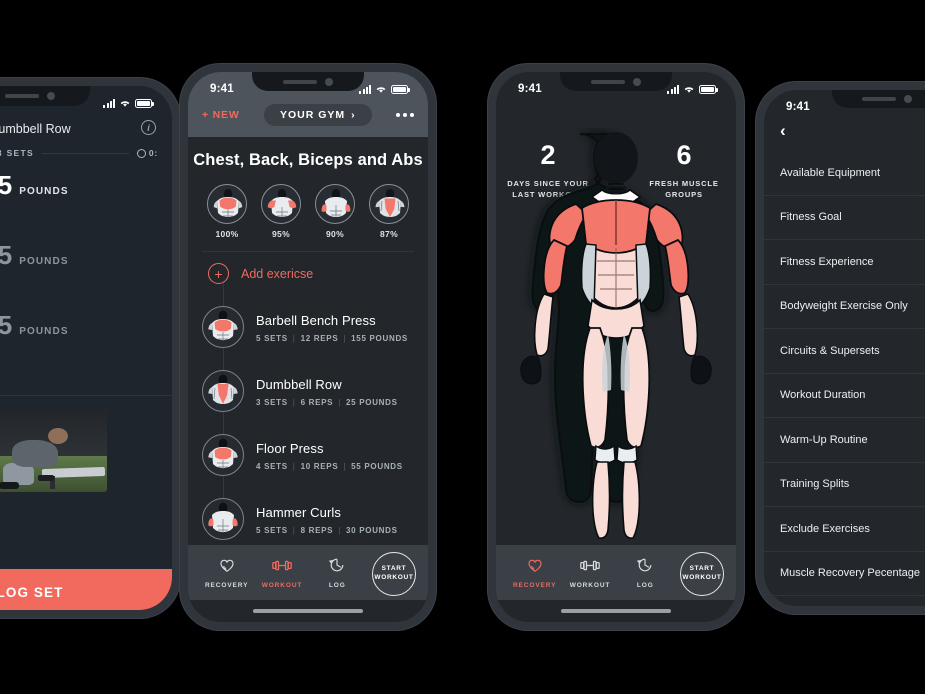 This screenshot has width=925, height=694. I want to click on muscle-ring-biceps: 90%, so click(335, 211).